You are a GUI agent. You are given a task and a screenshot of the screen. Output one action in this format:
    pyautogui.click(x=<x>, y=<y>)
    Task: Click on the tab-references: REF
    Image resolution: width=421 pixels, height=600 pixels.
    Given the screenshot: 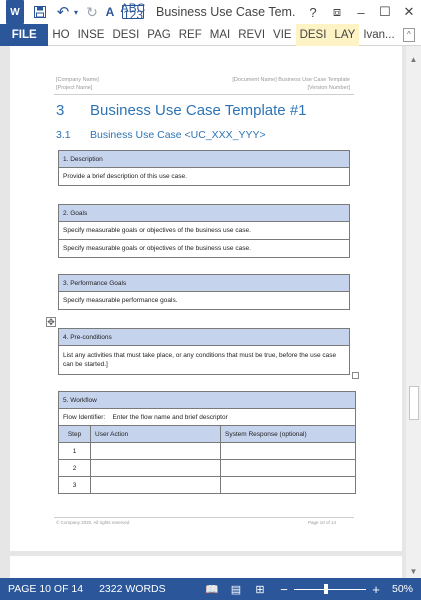 What is the action you would take?
    pyautogui.click(x=190, y=35)
    